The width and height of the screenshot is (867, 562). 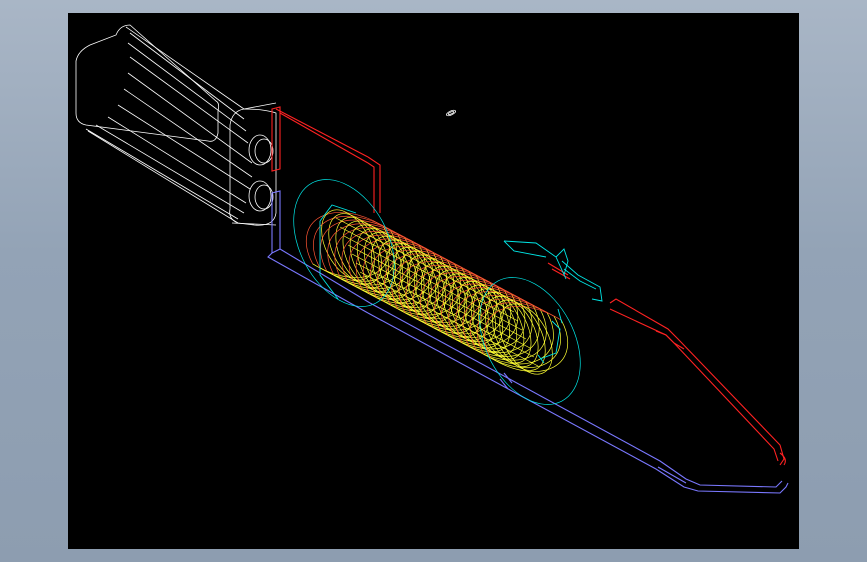 What do you see at coordinates (176, 125) in the screenshot?
I see `housing-wireframe` at bounding box center [176, 125].